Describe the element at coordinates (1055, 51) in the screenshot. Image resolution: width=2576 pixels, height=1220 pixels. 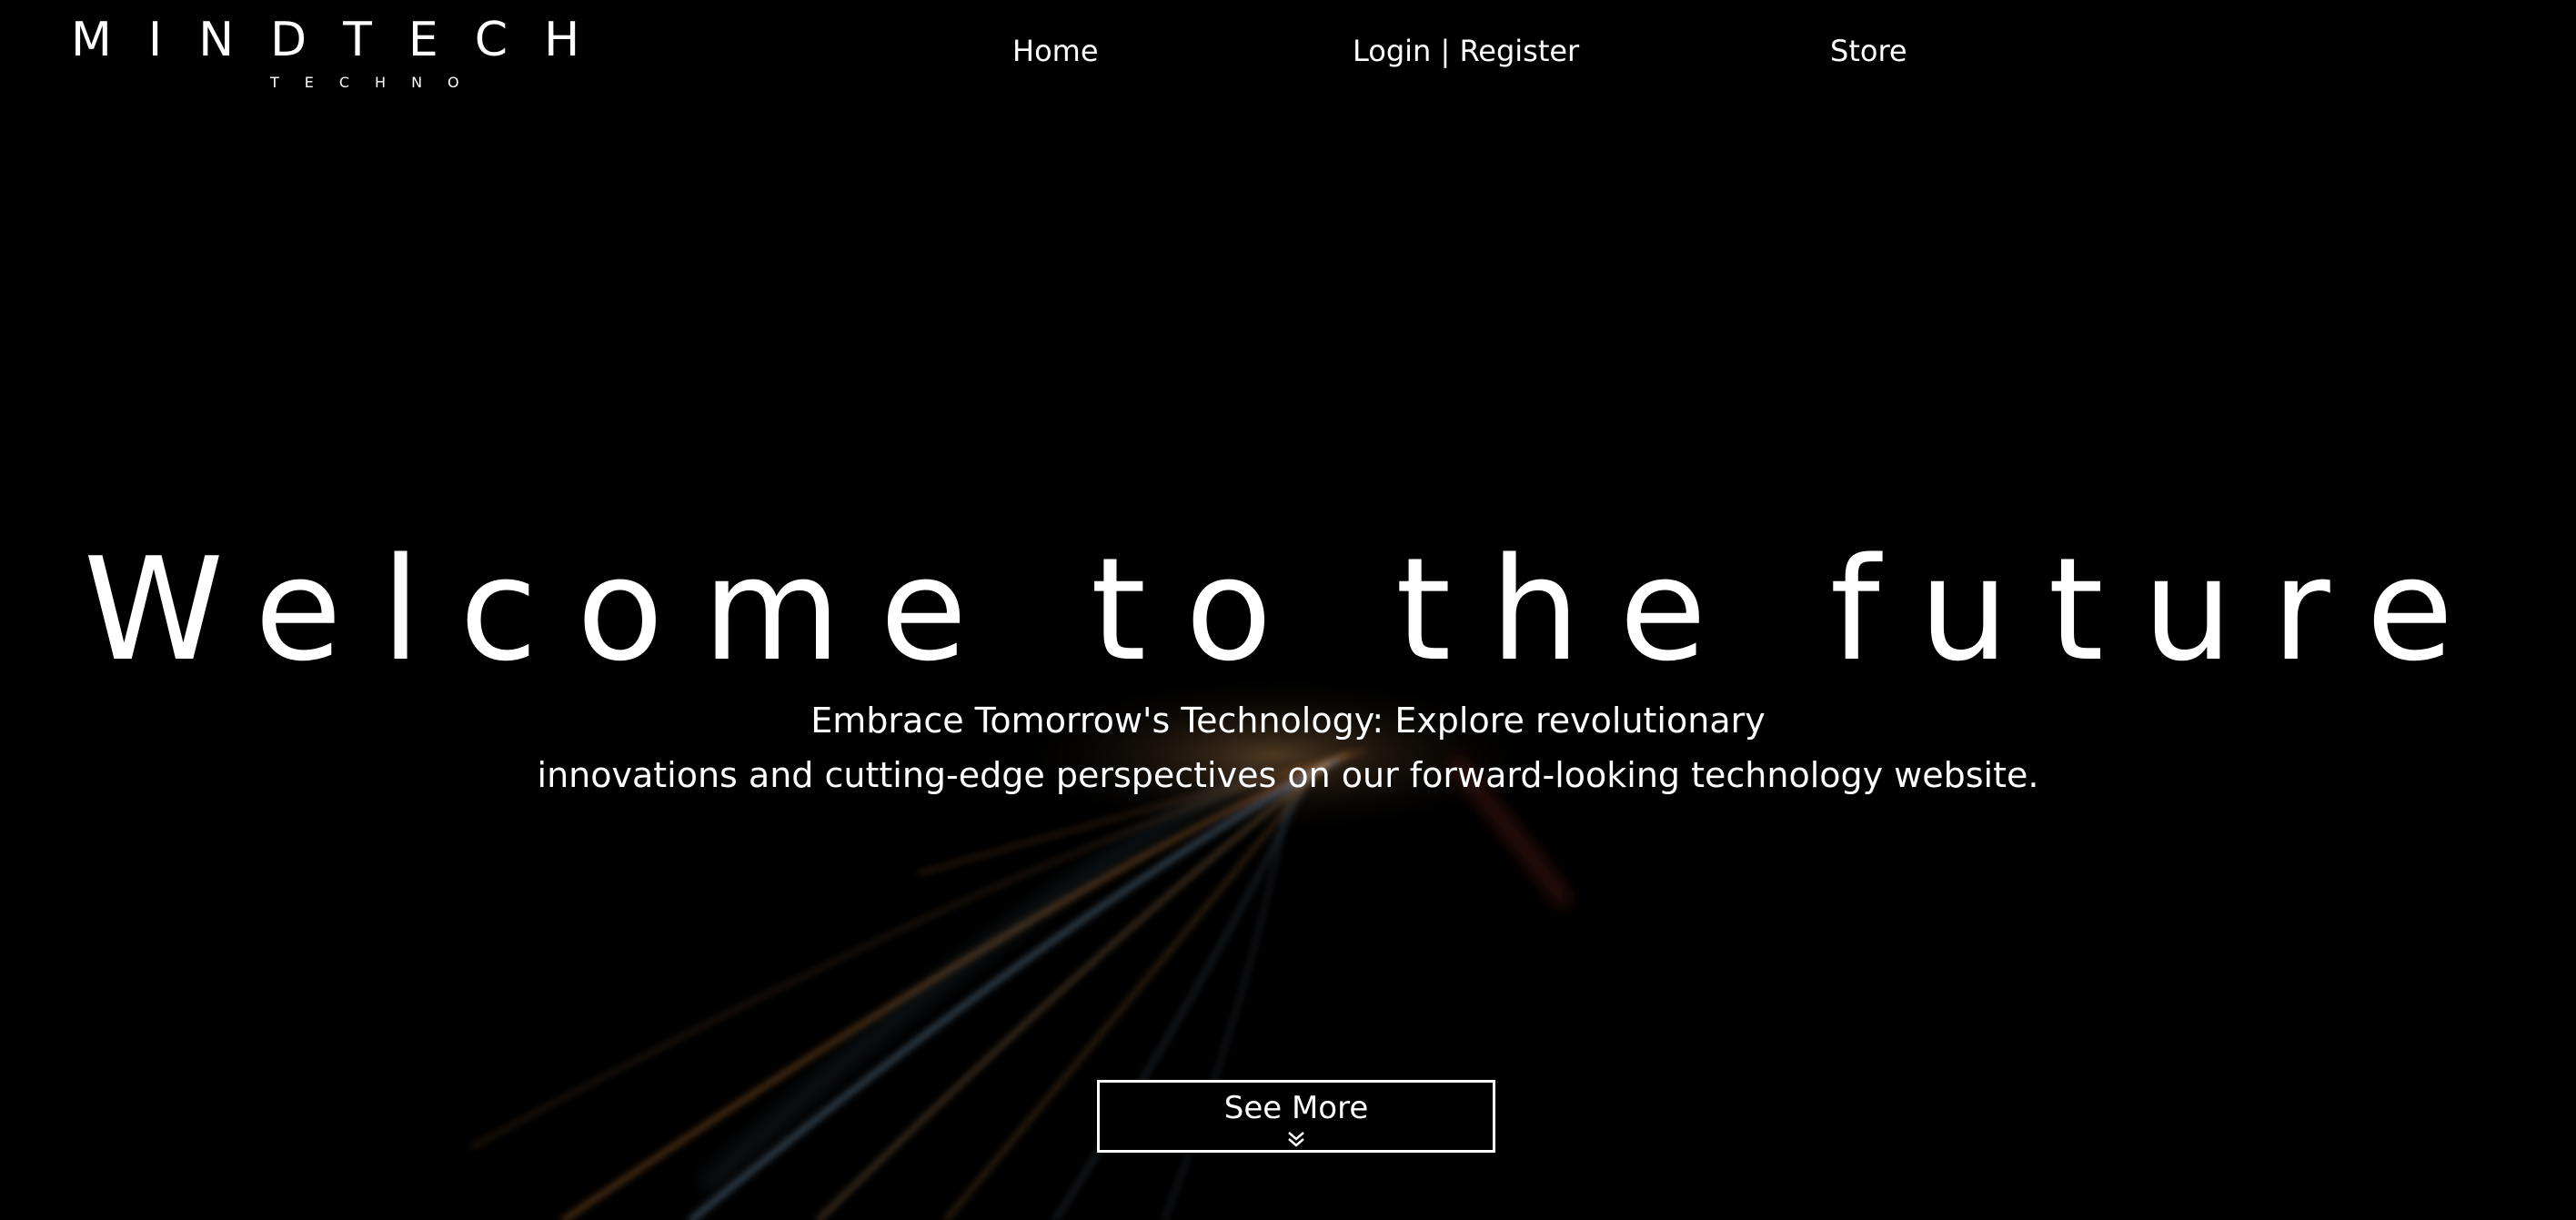
I see `nav-link-home: Home` at that location.